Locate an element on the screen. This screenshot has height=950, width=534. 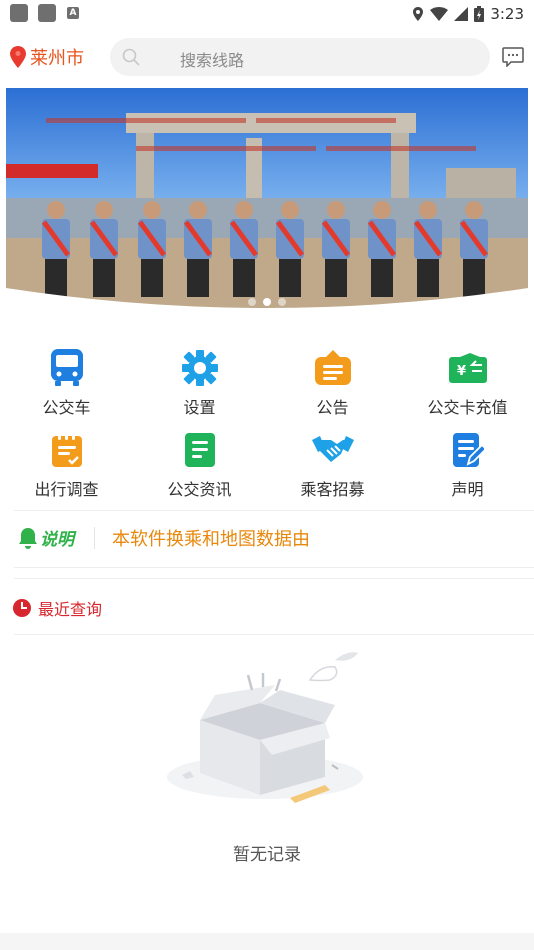
bus-icon is located at coordinates (66, 367).